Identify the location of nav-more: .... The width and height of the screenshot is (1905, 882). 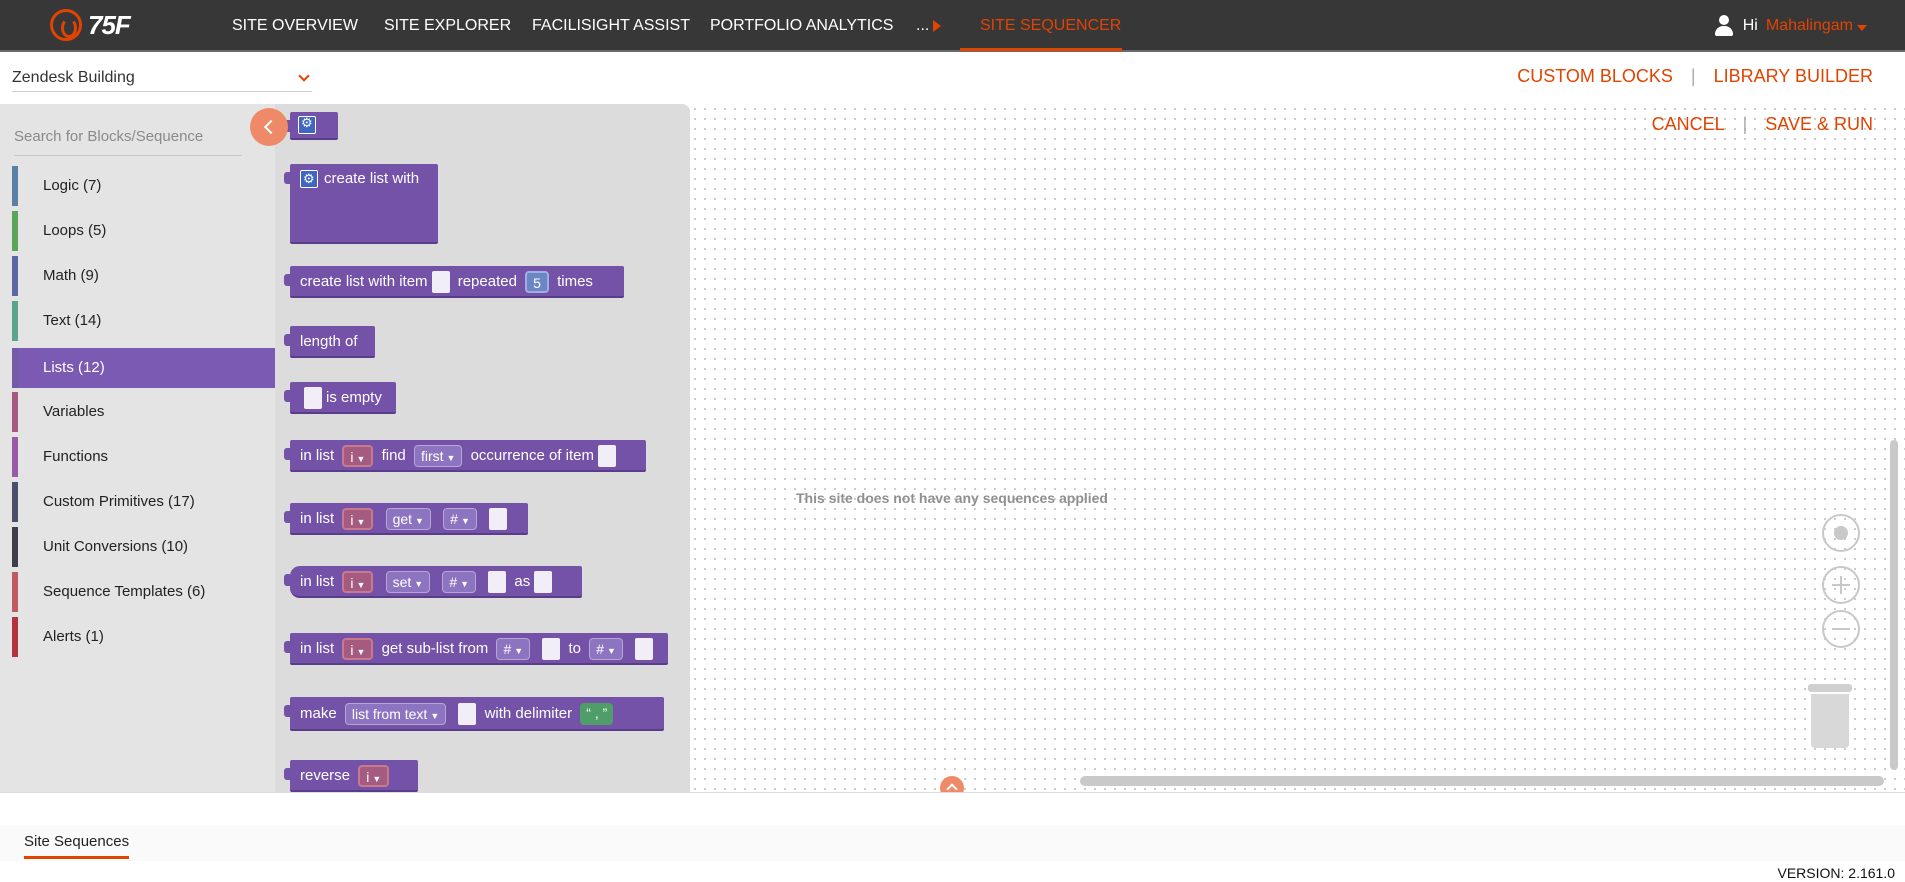
(929, 26).